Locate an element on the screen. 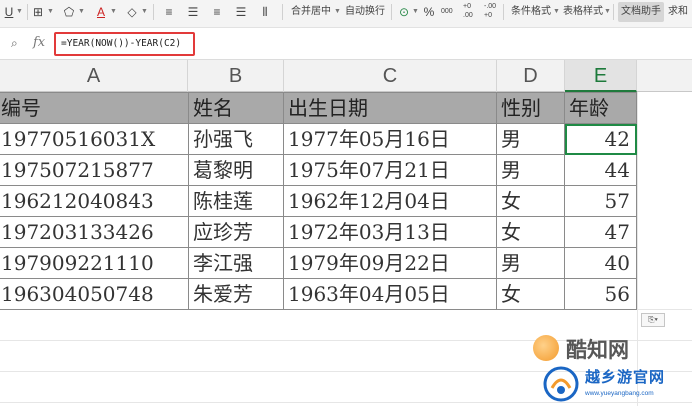 Image resolution: width=692 pixels, height=406 pixels. watermark-url: www.yueyangbang.com is located at coordinates (619, 393).